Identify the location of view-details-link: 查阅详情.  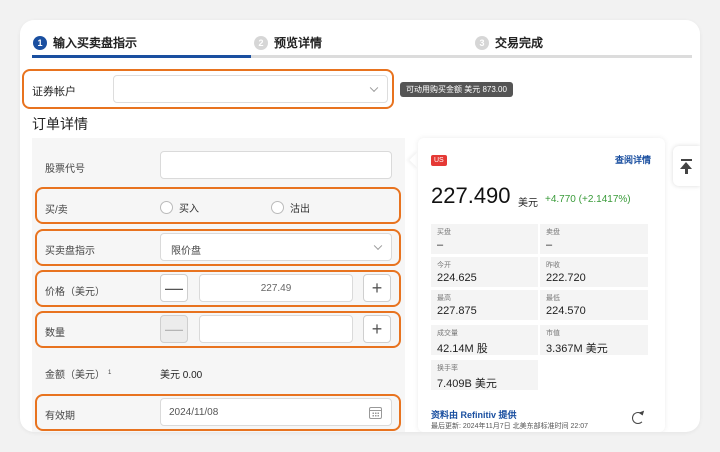
(633, 159).